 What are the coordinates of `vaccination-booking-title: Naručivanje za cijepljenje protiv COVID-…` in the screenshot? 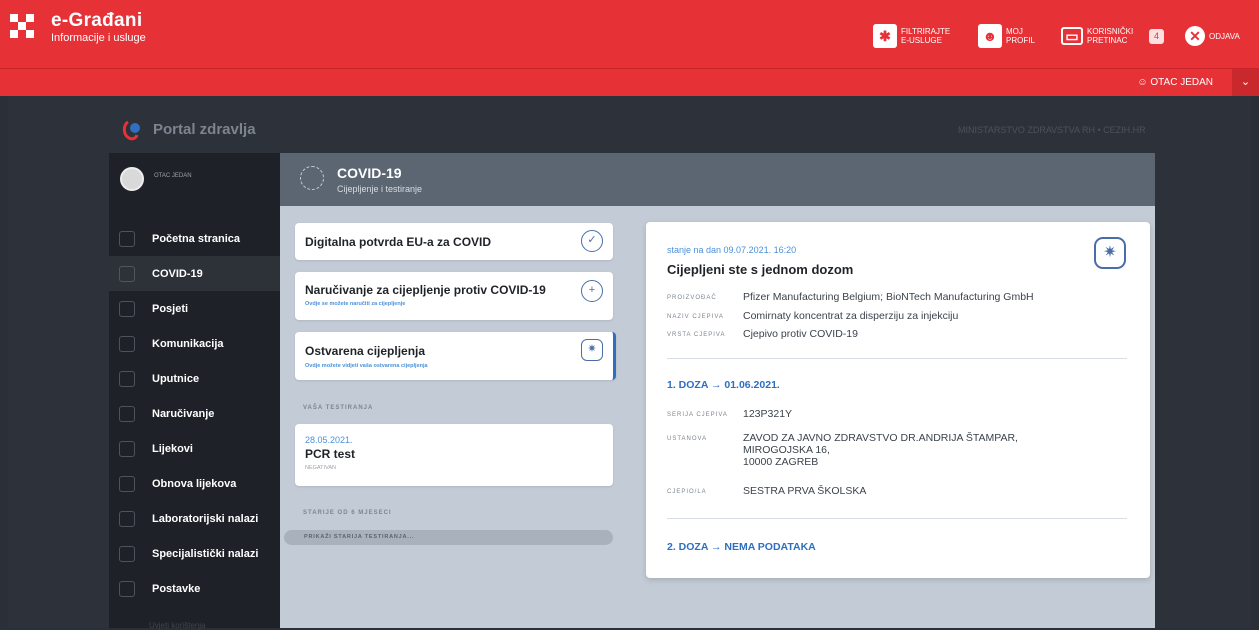 It's located at (425, 290).